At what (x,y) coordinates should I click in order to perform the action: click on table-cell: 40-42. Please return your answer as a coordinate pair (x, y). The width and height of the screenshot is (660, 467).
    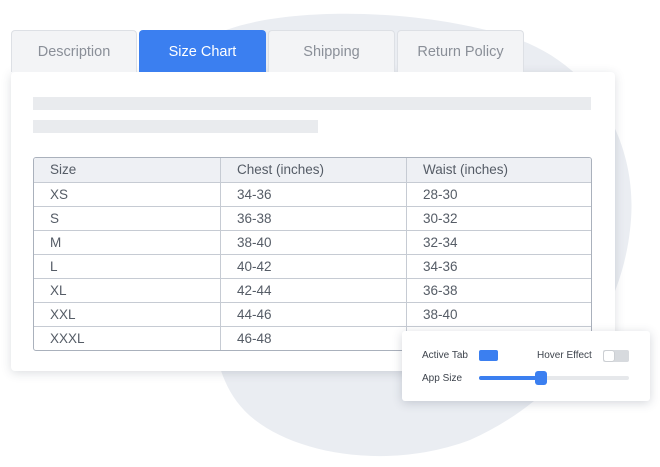
    Looking at the image, I should click on (313, 266).